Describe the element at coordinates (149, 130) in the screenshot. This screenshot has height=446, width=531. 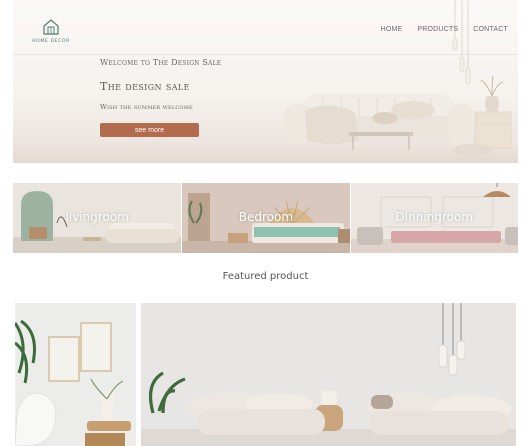
I see `see-more-button: see more` at that location.